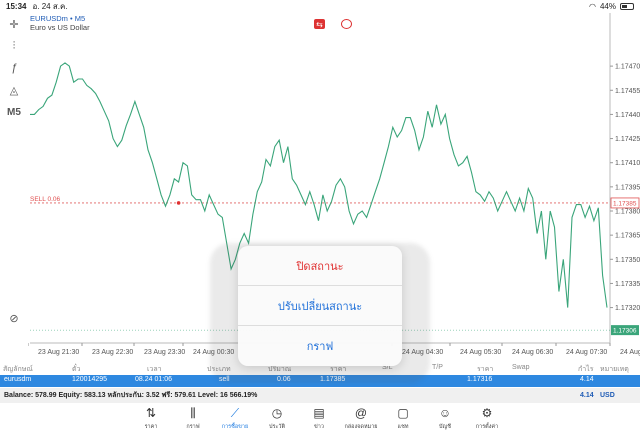  What do you see at coordinates (14, 24) in the screenshot?
I see `crosshair-icon: ✛` at bounding box center [14, 24].